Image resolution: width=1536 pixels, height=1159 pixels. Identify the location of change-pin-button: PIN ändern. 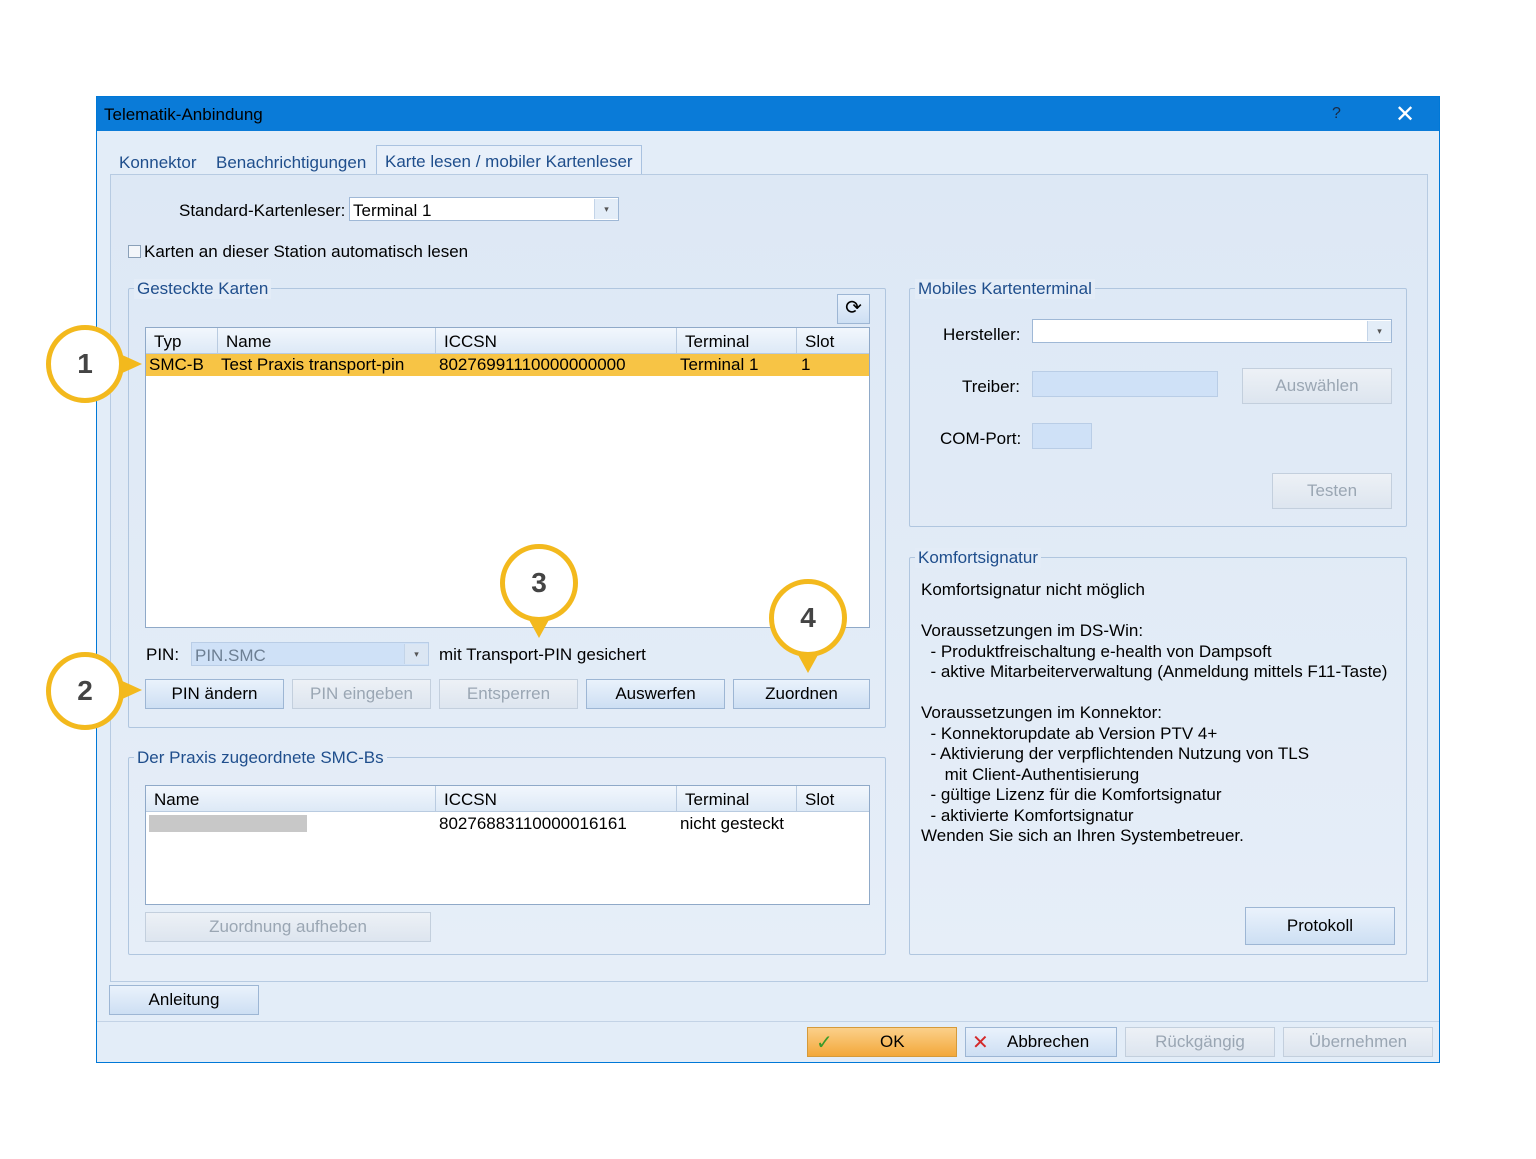
(214, 694).